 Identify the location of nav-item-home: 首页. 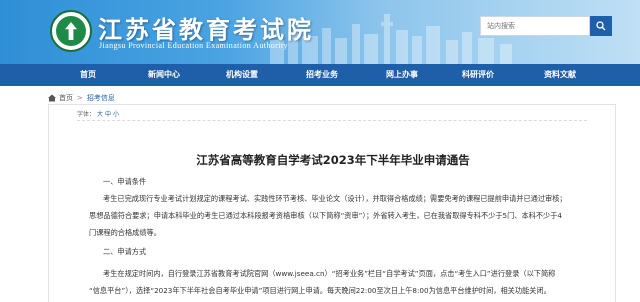
(88, 75).